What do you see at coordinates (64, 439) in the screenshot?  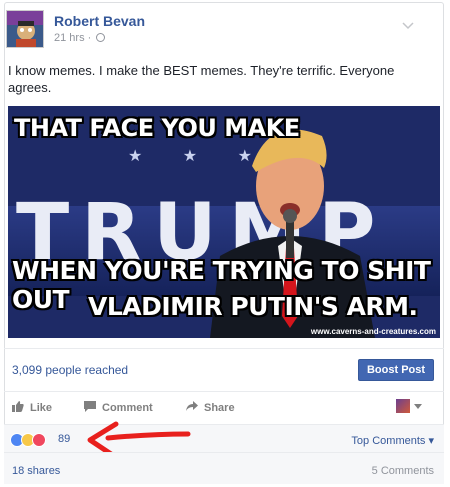 I see `reaction-count: 89` at bounding box center [64, 439].